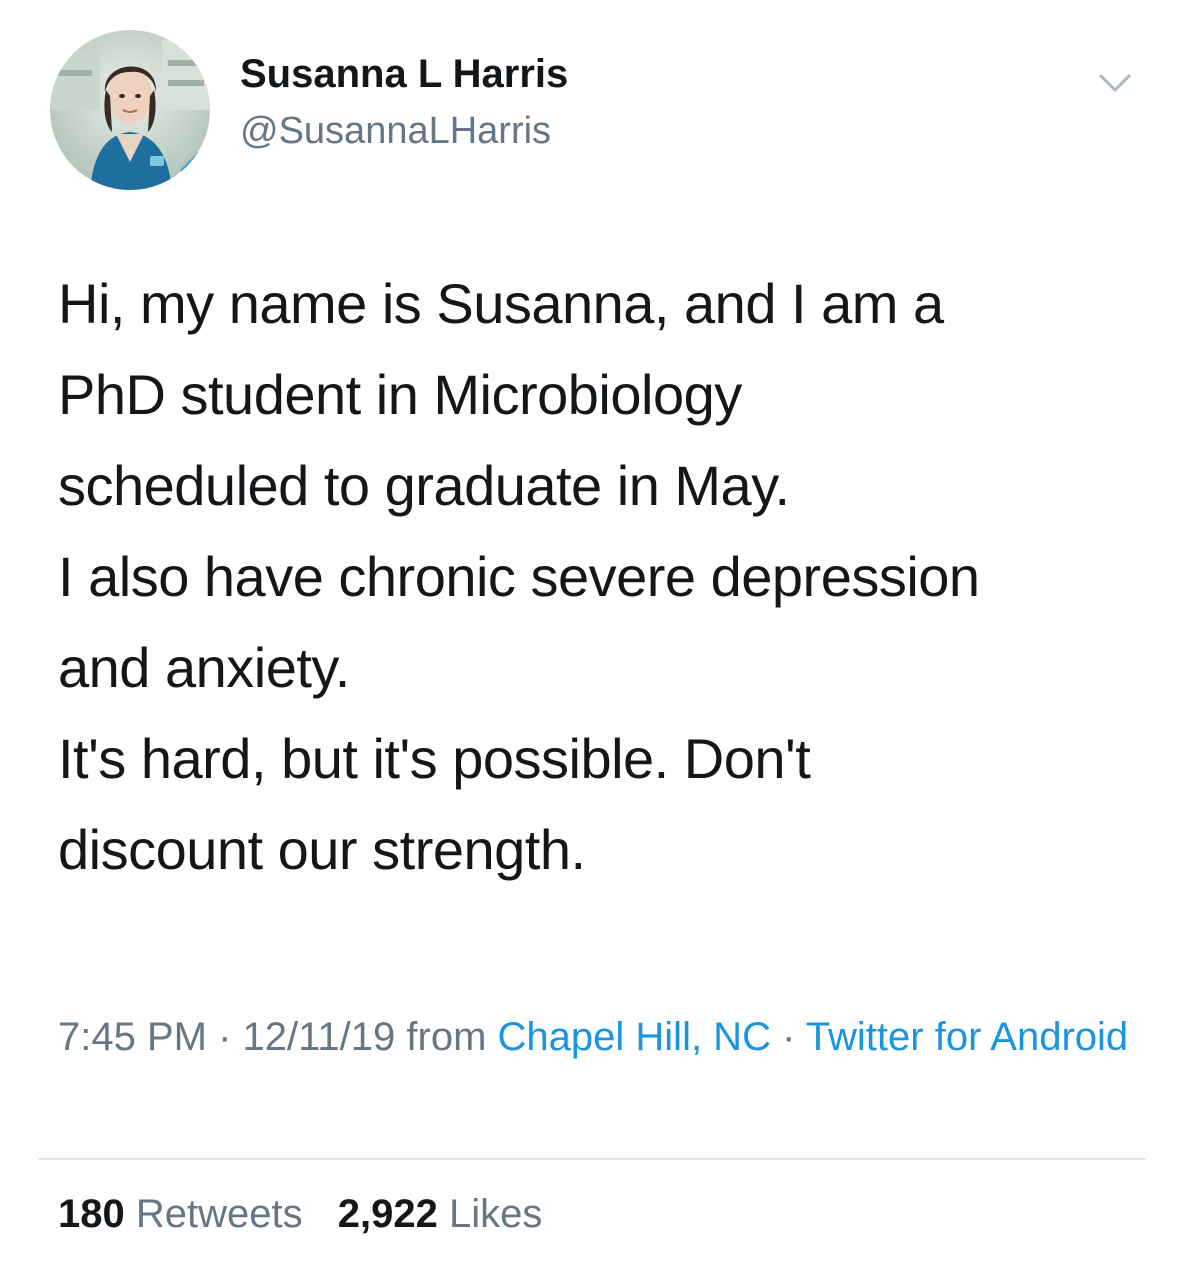 The height and width of the screenshot is (1280, 1177). Describe the element at coordinates (404, 74) in the screenshot. I see `display-name: Susanna L Harris` at that location.